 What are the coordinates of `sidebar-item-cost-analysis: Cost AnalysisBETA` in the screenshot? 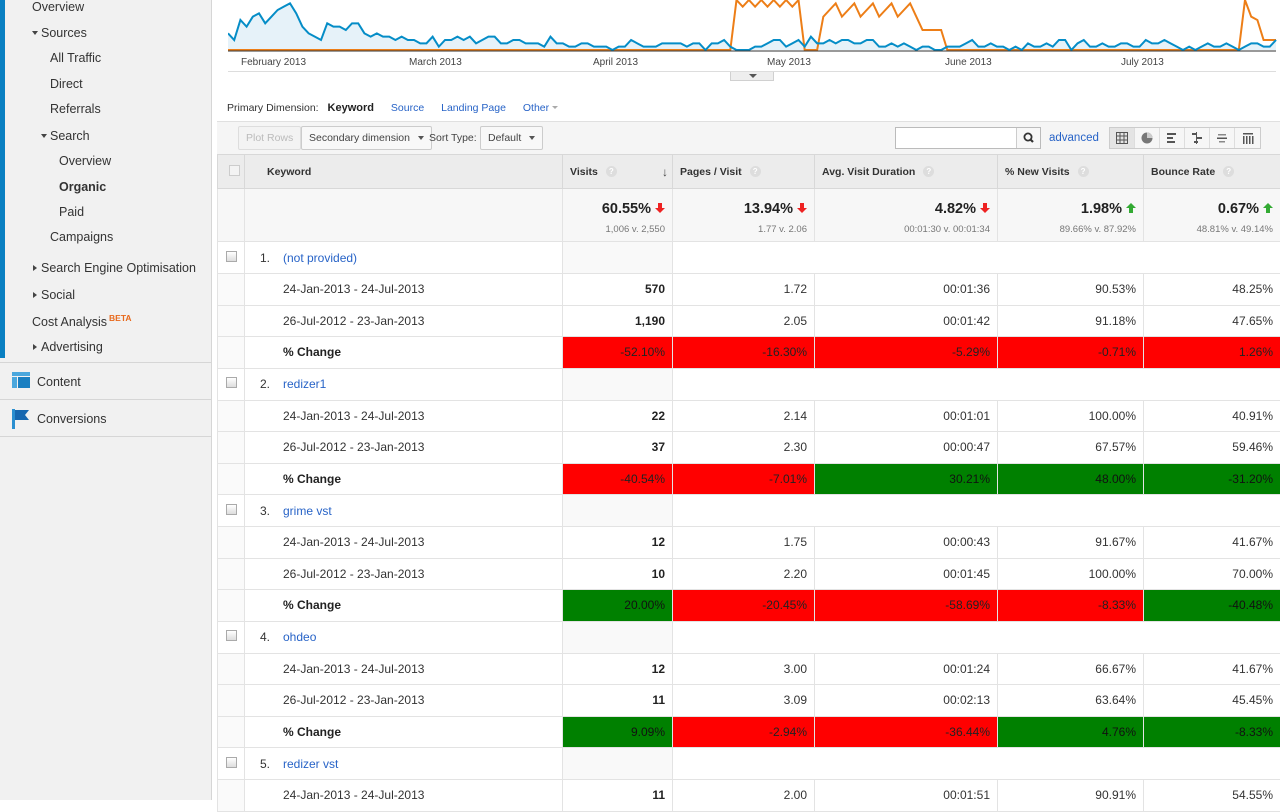 It's located at (82, 321).